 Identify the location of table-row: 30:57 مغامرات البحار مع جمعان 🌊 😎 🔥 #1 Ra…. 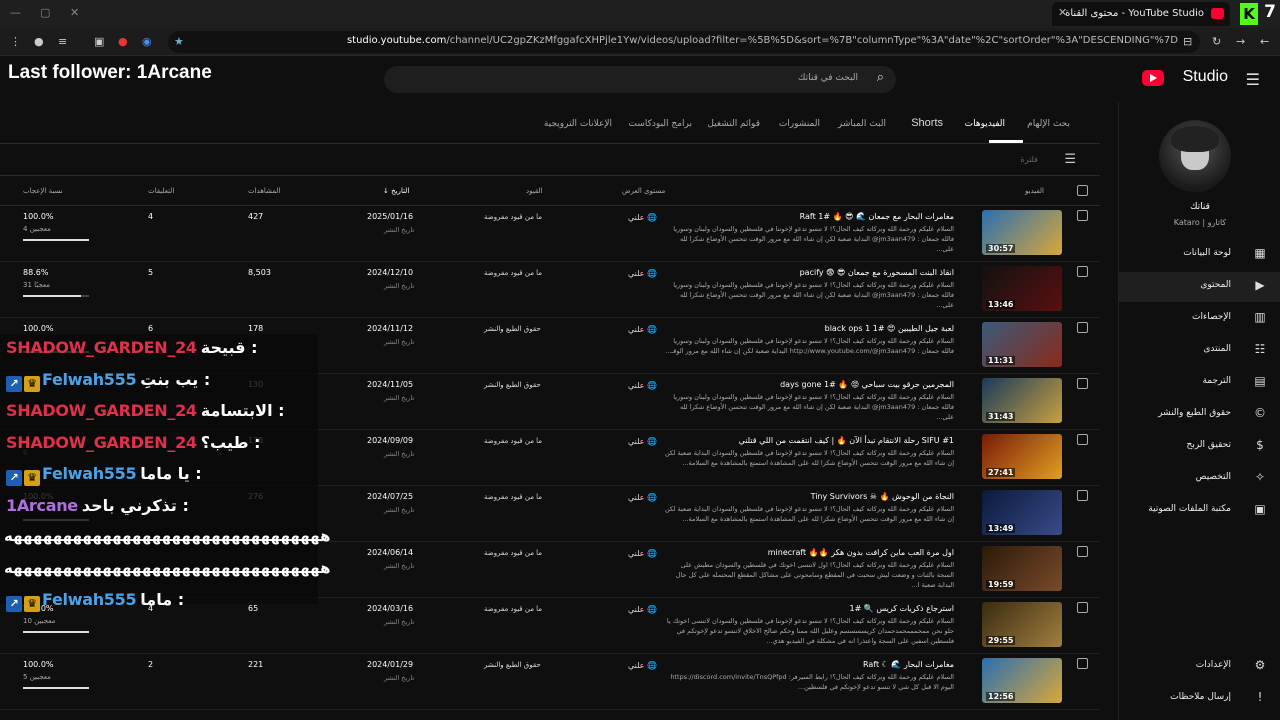
(550, 234).